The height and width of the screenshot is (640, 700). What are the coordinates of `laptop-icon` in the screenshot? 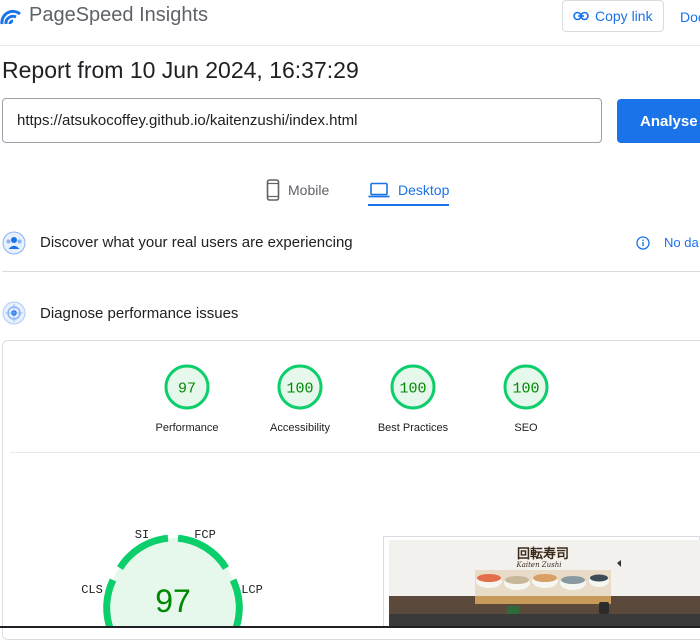 It's located at (379, 190).